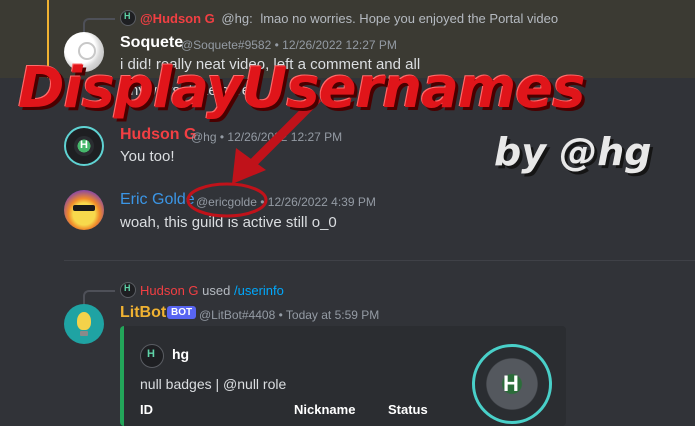 The width and height of the screenshot is (695, 426). Describe the element at coordinates (226, 45) in the screenshot. I see `author-handle: @Soquete#9582` at that location.